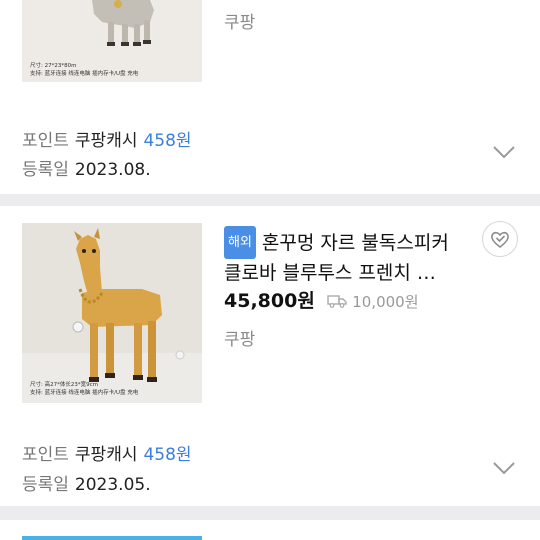  Describe the element at coordinates (84, 70) in the screenshot. I see `product-spec-caption: 尺寸: 27*23*80m 支持: 蓝牙连接 线连电脑 插内存卡/U盘 充电` at that location.